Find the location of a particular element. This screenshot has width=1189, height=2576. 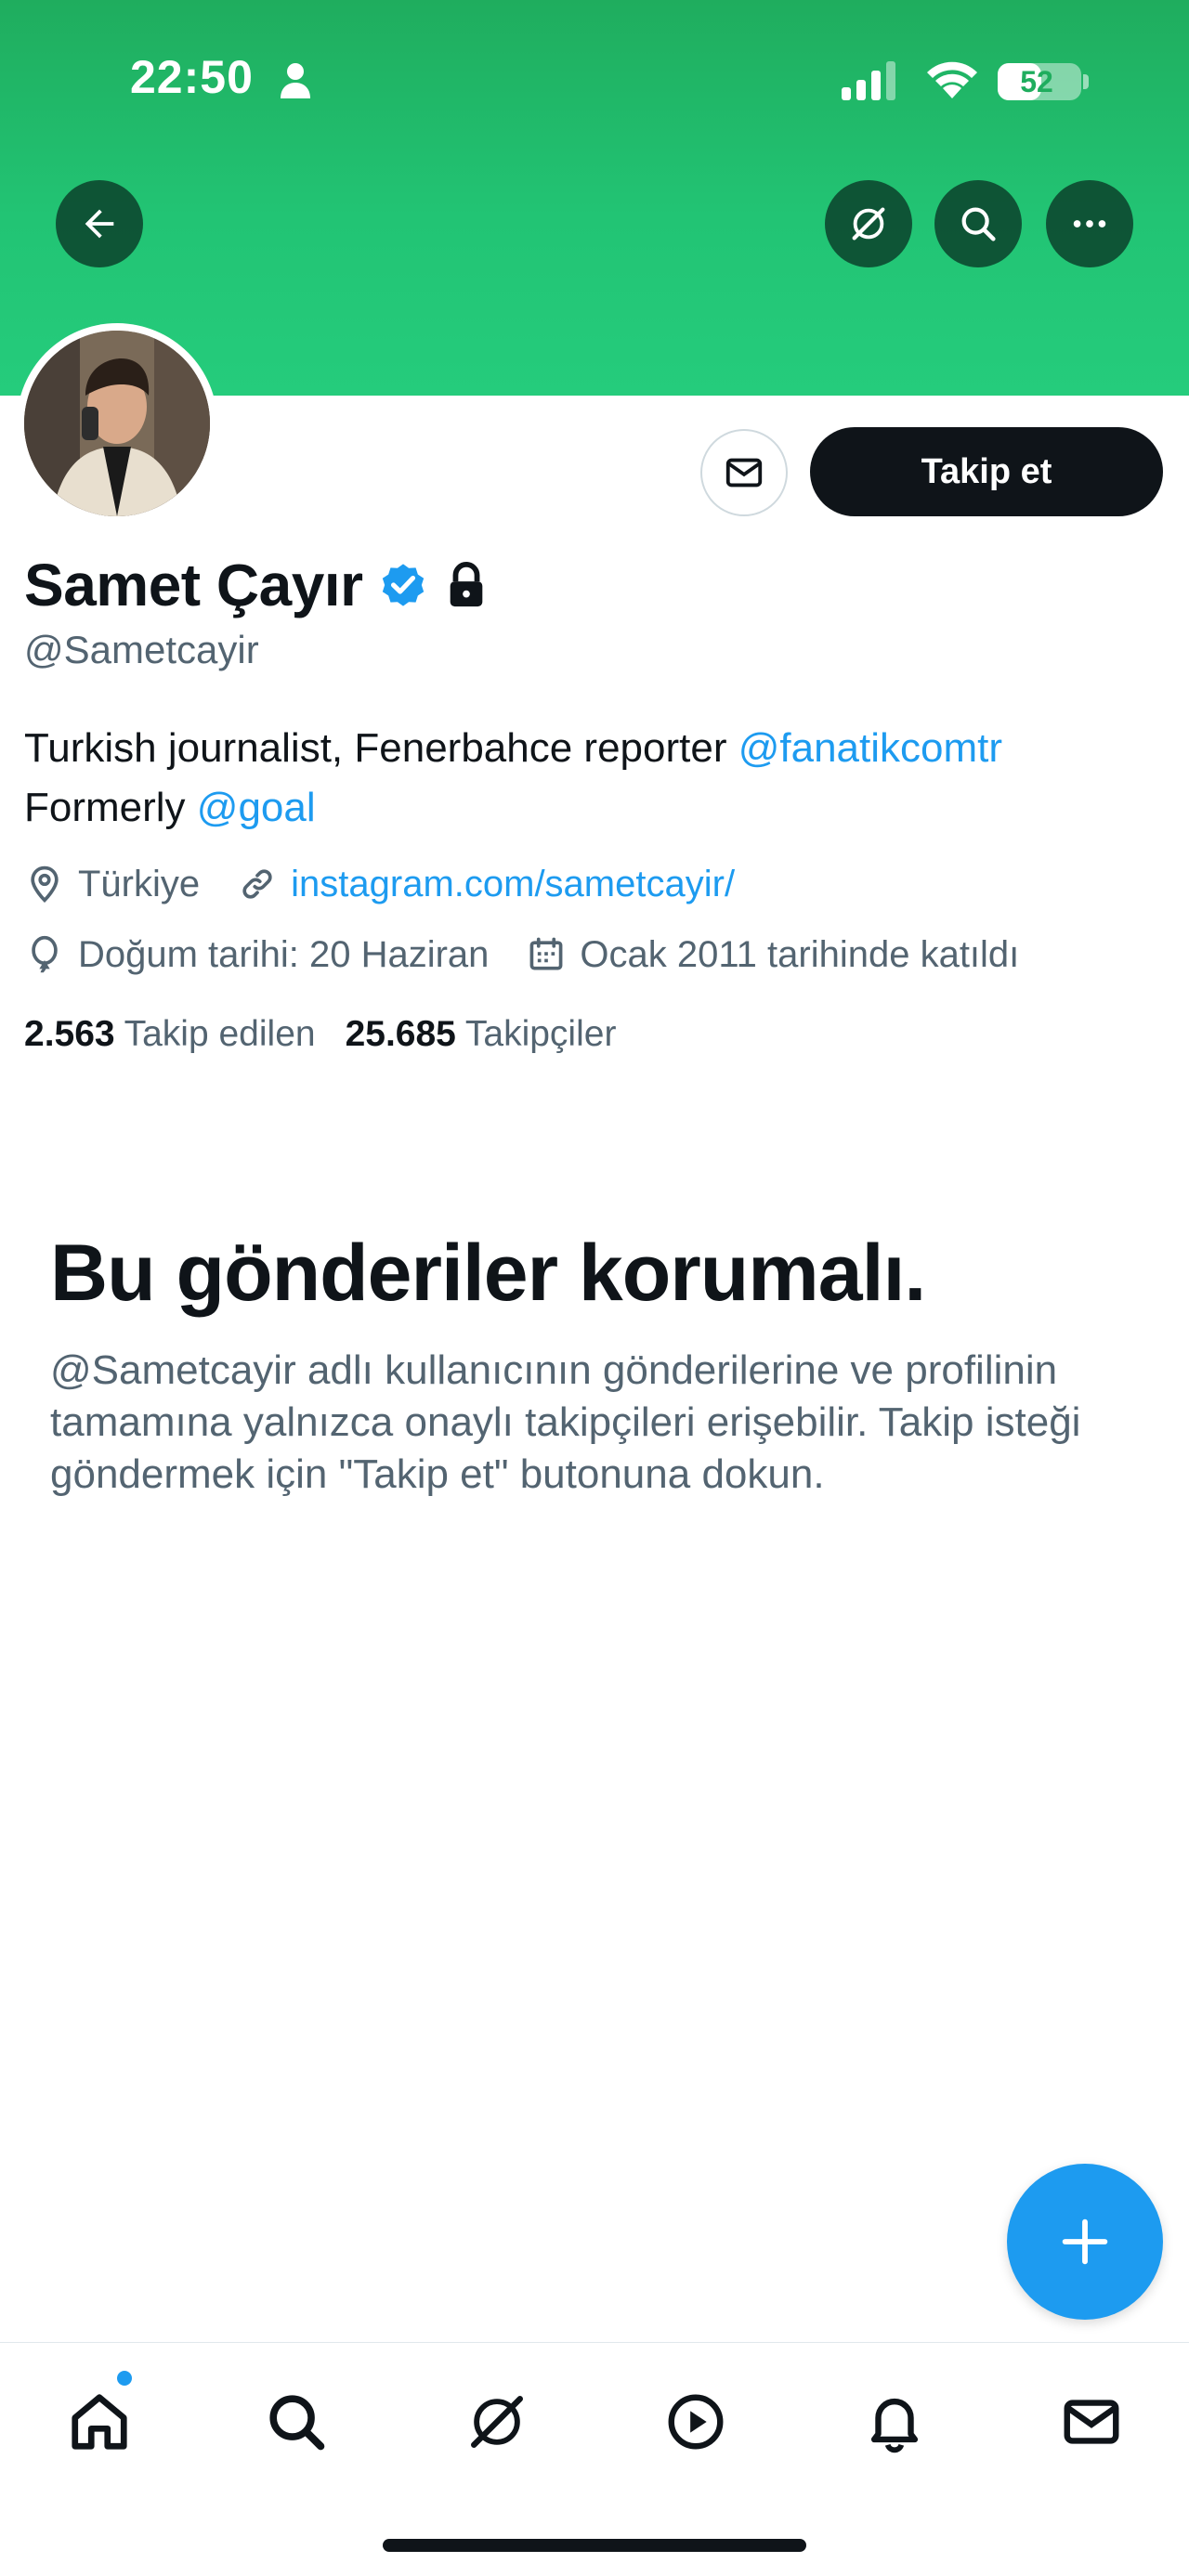

calendar-icon is located at coordinates (546, 954).